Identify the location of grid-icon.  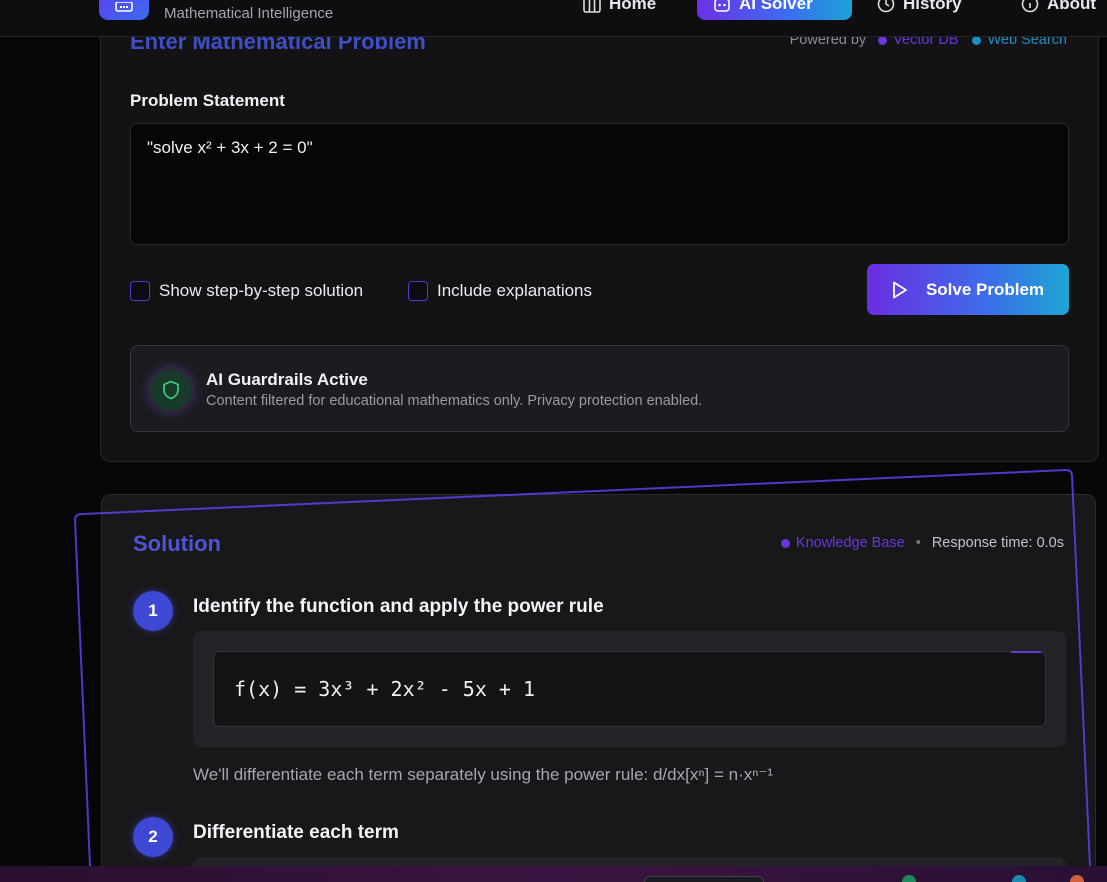
(592, 6).